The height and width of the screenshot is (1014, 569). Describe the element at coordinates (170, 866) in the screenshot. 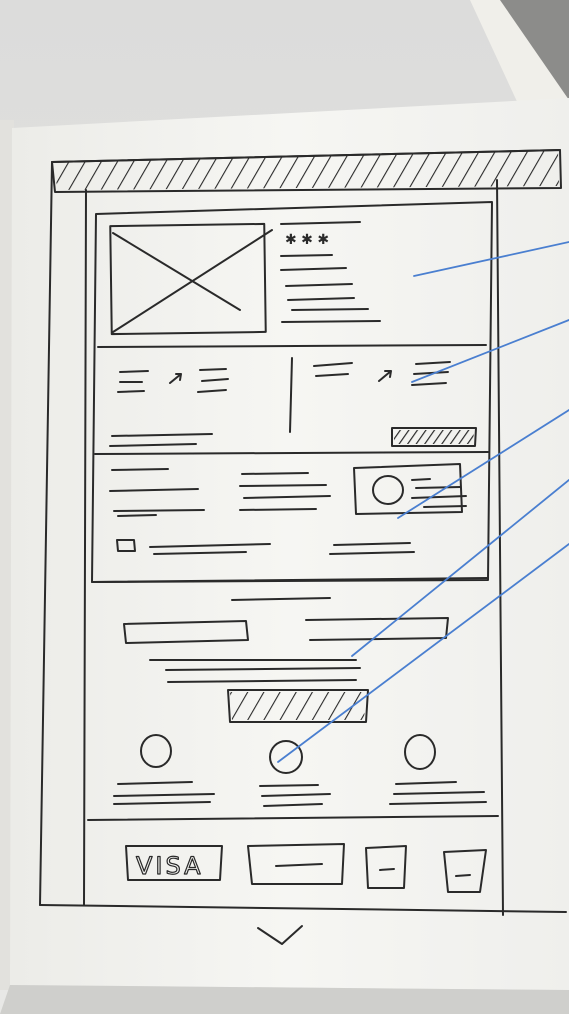

I see `visa-label: VISA` at that location.